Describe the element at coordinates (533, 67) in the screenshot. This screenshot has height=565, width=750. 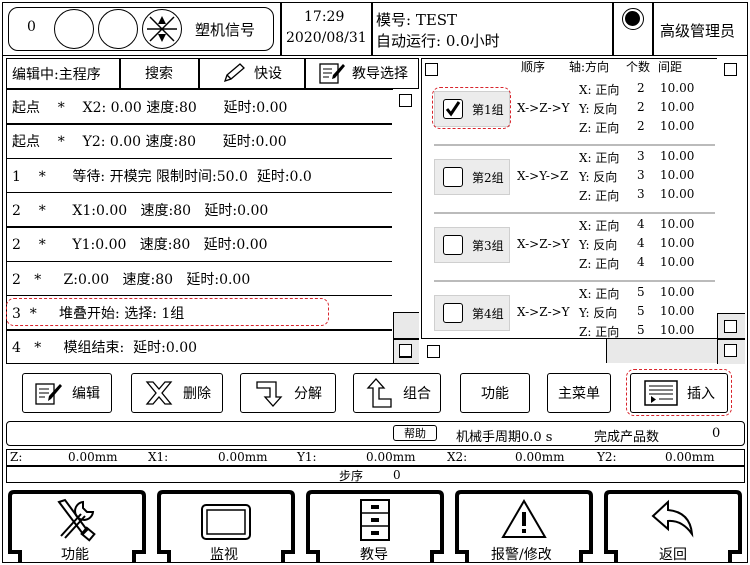
I see `col-order: 顺序` at that location.